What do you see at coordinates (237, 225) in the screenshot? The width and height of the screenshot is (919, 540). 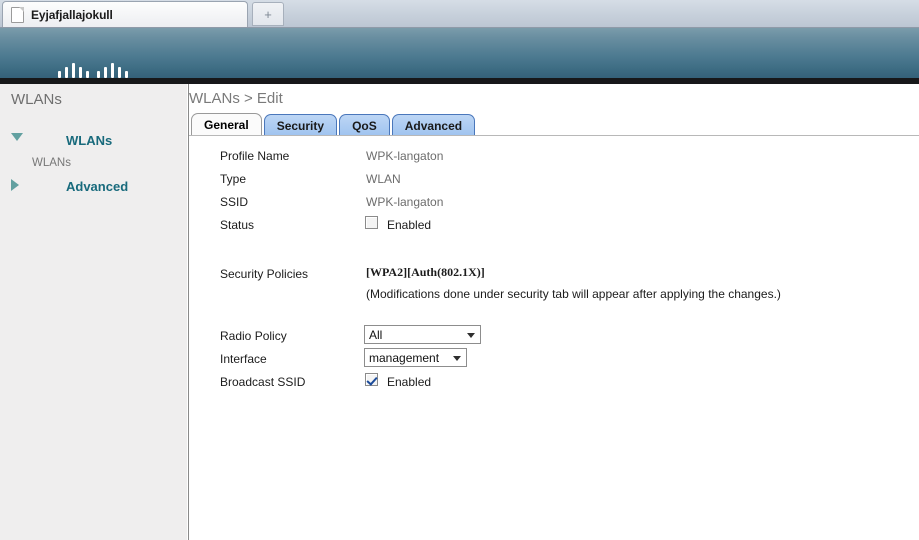 I see `status-label: Status` at bounding box center [237, 225].